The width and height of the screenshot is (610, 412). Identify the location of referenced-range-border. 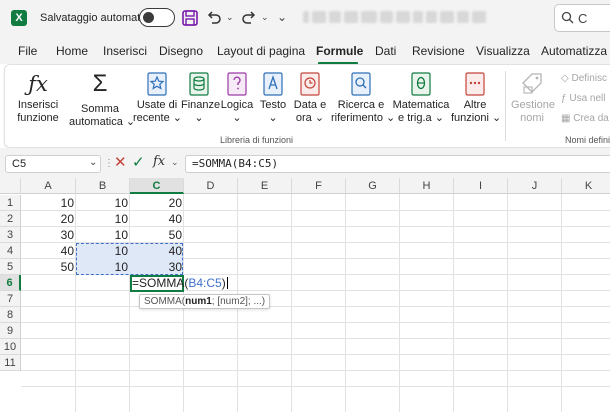
(129, 259).